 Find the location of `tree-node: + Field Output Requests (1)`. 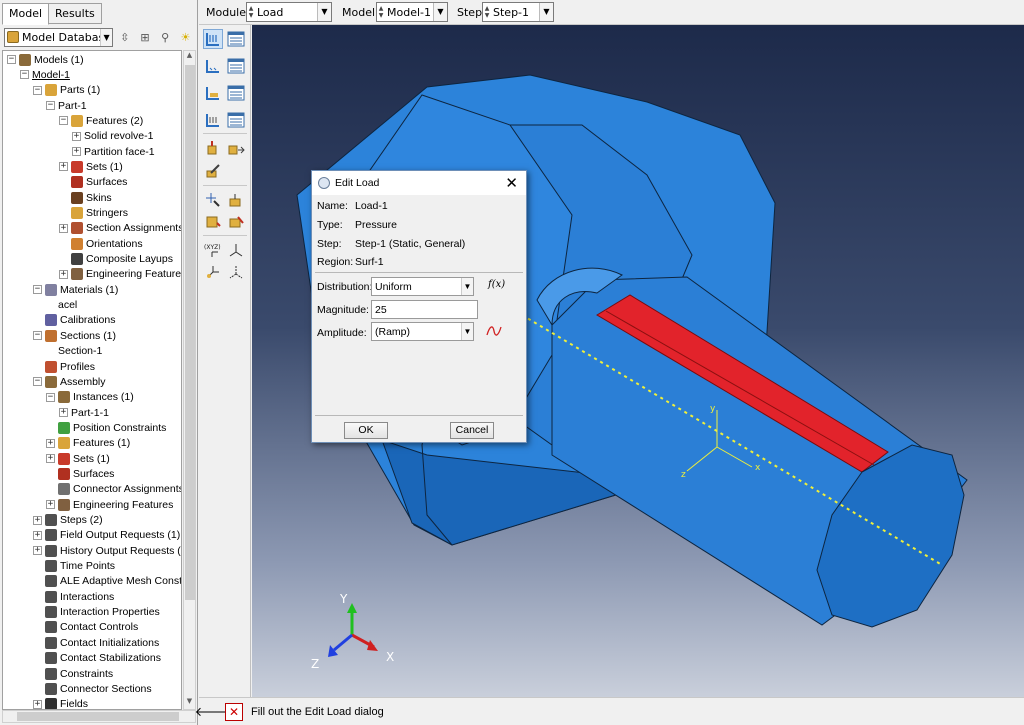

tree-node: + Field Output Requests (1) is located at coordinates (106, 535).